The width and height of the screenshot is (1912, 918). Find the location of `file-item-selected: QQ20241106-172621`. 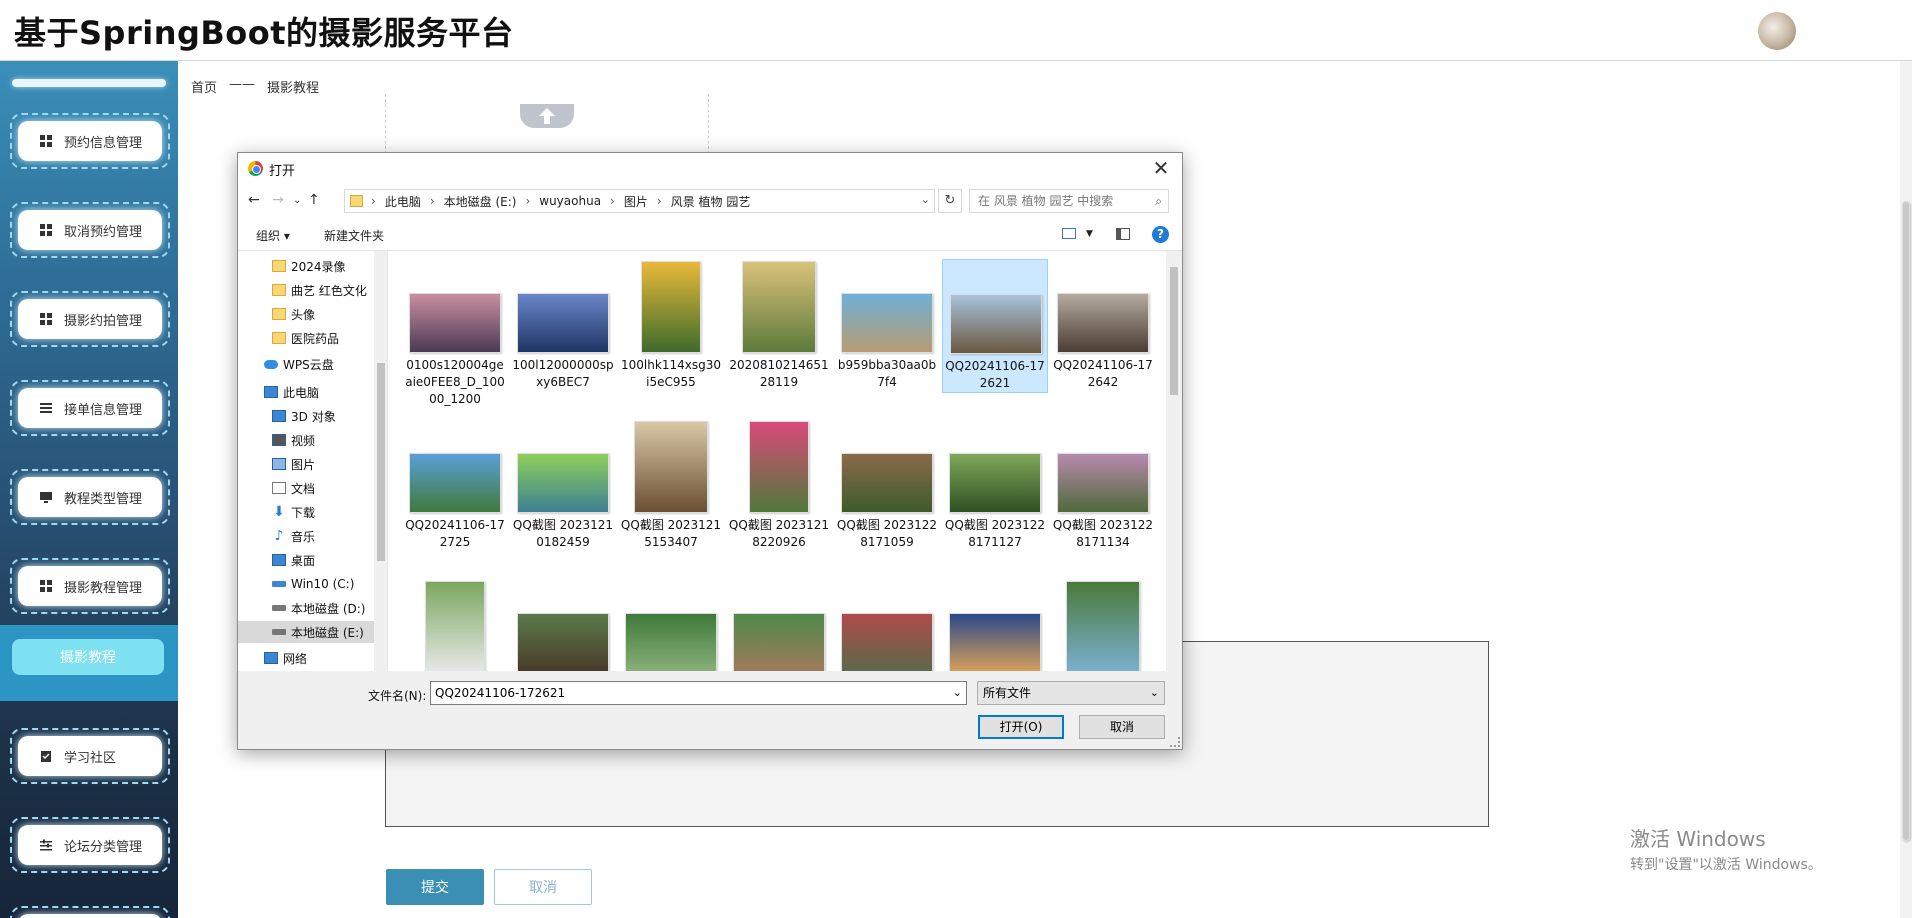

file-item-selected: QQ20241106-172621 is located at coordinates (995, 326).